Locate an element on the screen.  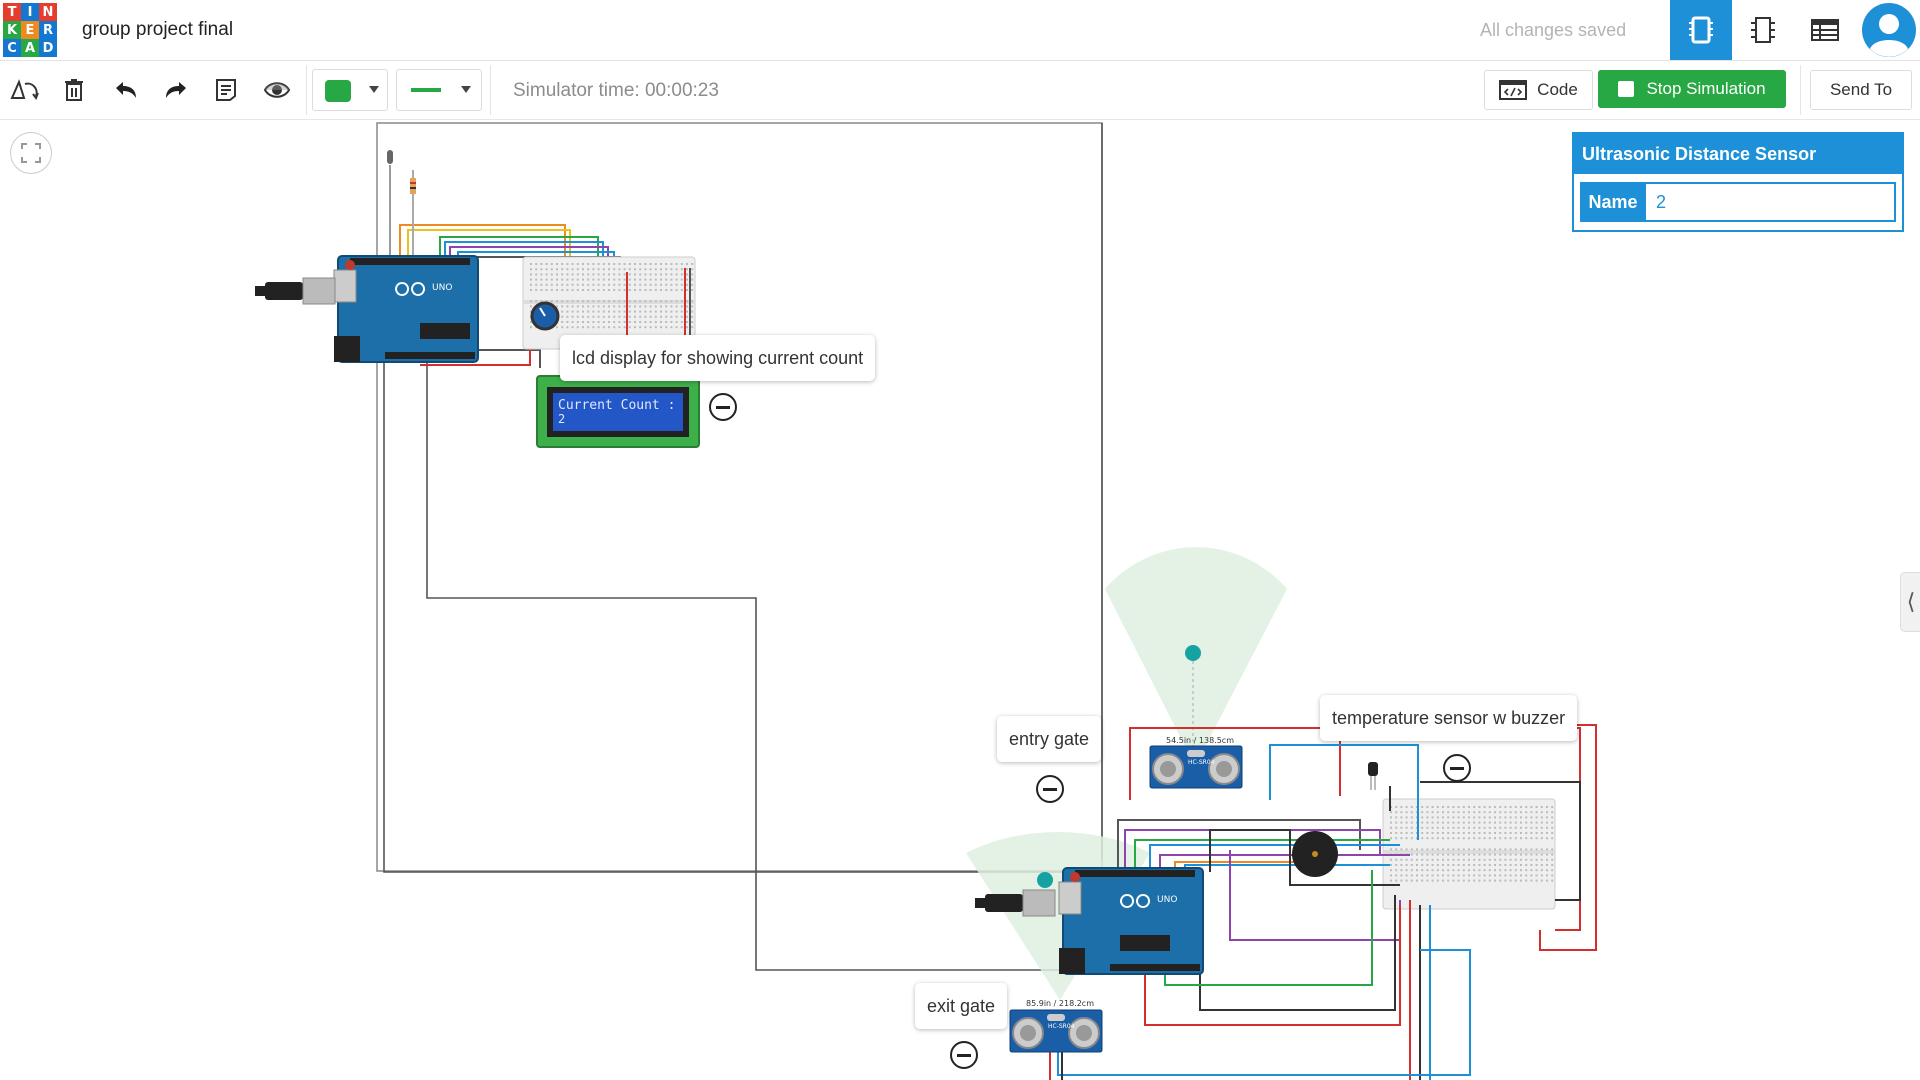
note-entry-gate: entry gate is located at coordinates (1049, 739).